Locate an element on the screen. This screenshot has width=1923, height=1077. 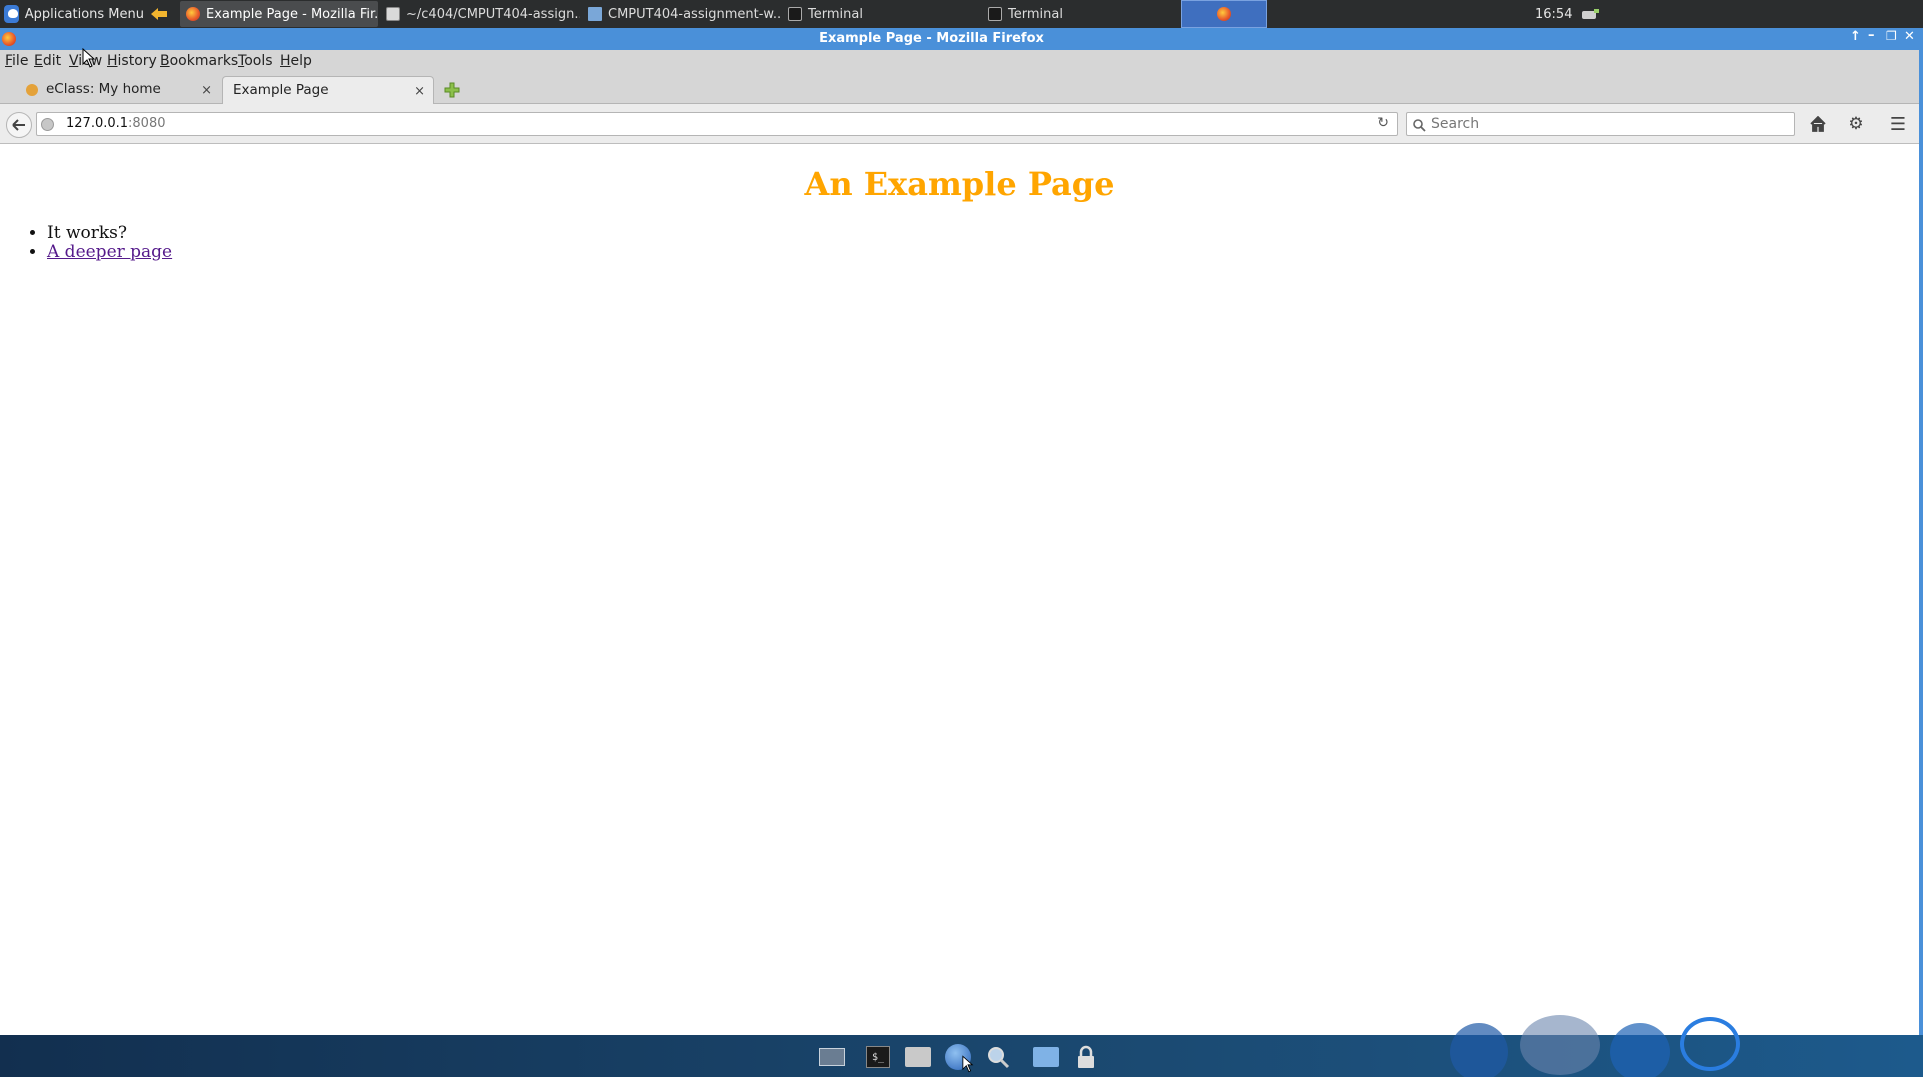
menu-file: File is located at coordinates (16, 61).